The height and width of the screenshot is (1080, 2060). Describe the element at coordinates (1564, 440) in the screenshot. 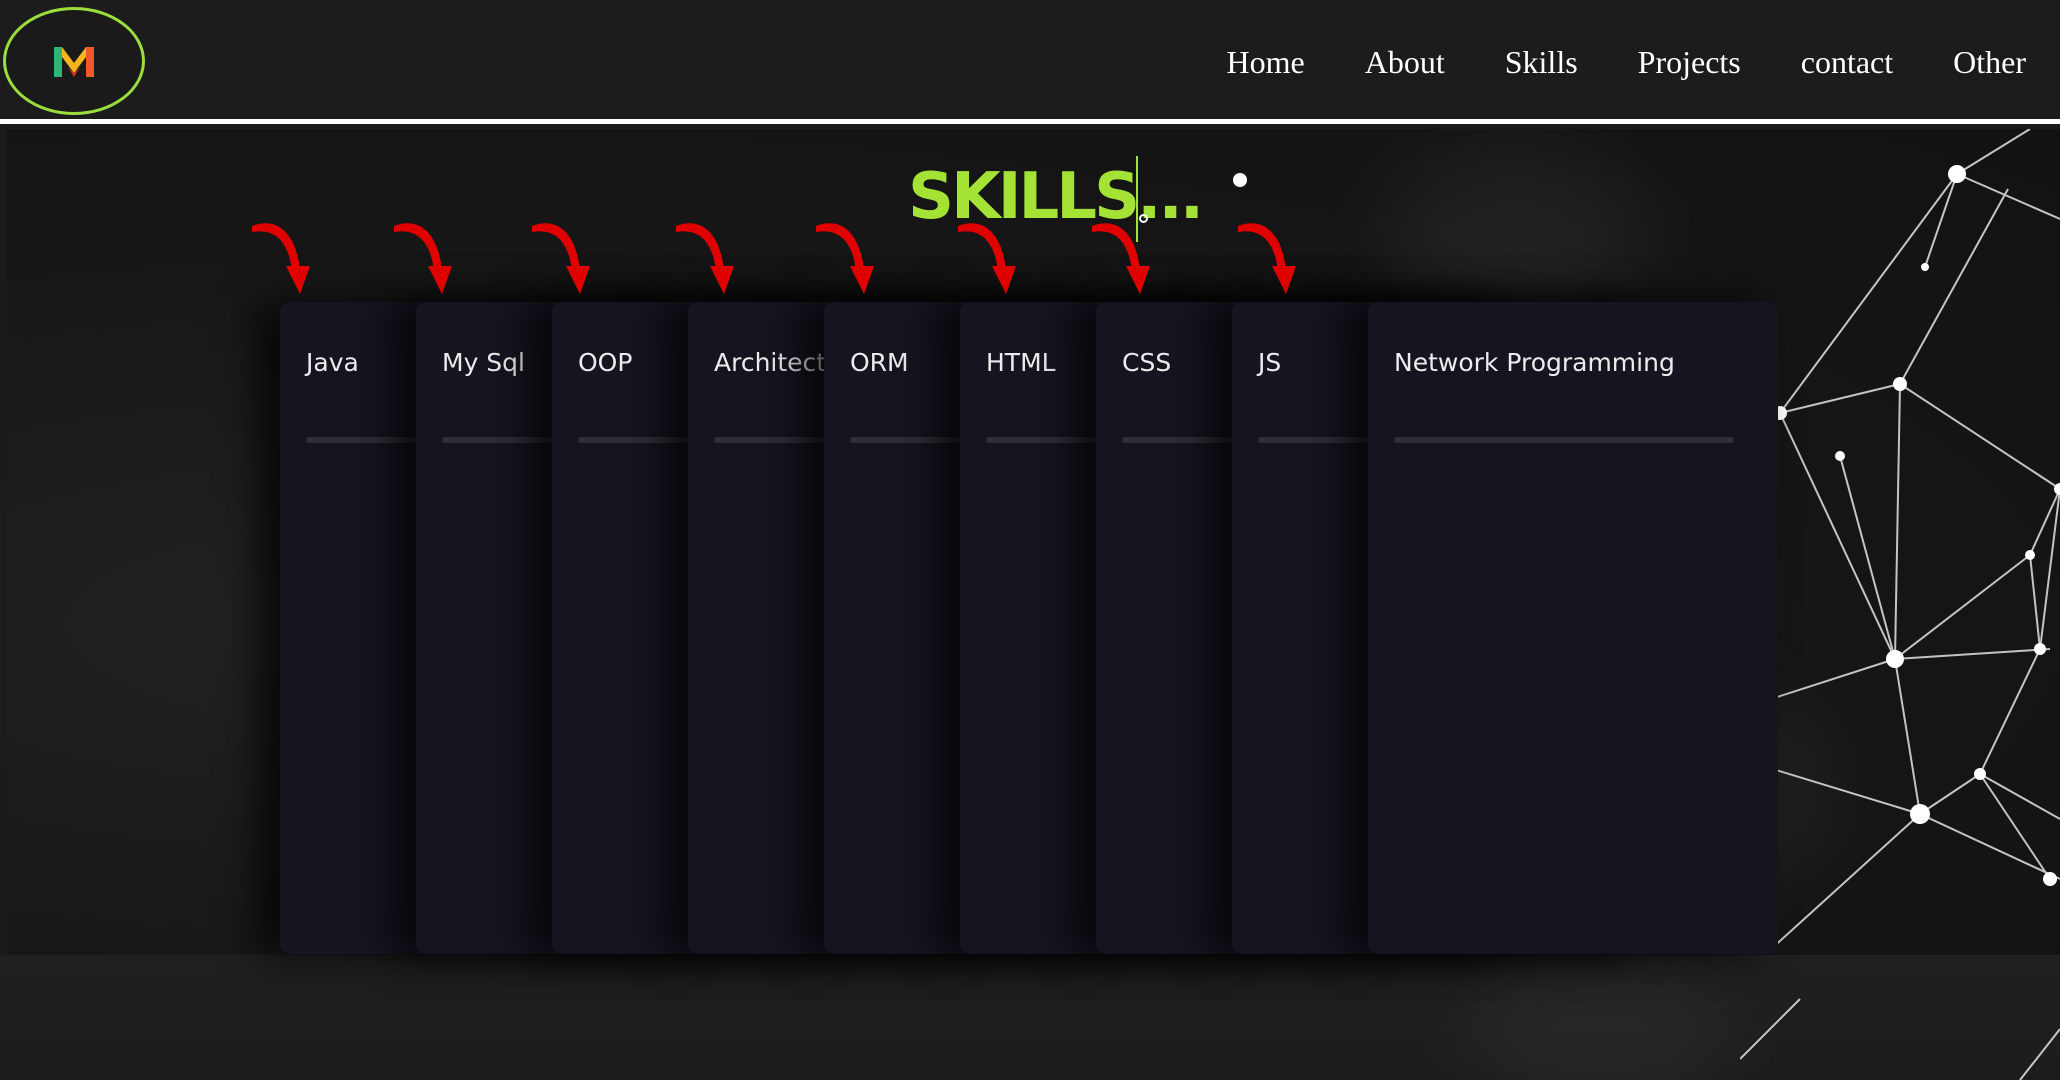

I see `skill-progress-track` at that location.